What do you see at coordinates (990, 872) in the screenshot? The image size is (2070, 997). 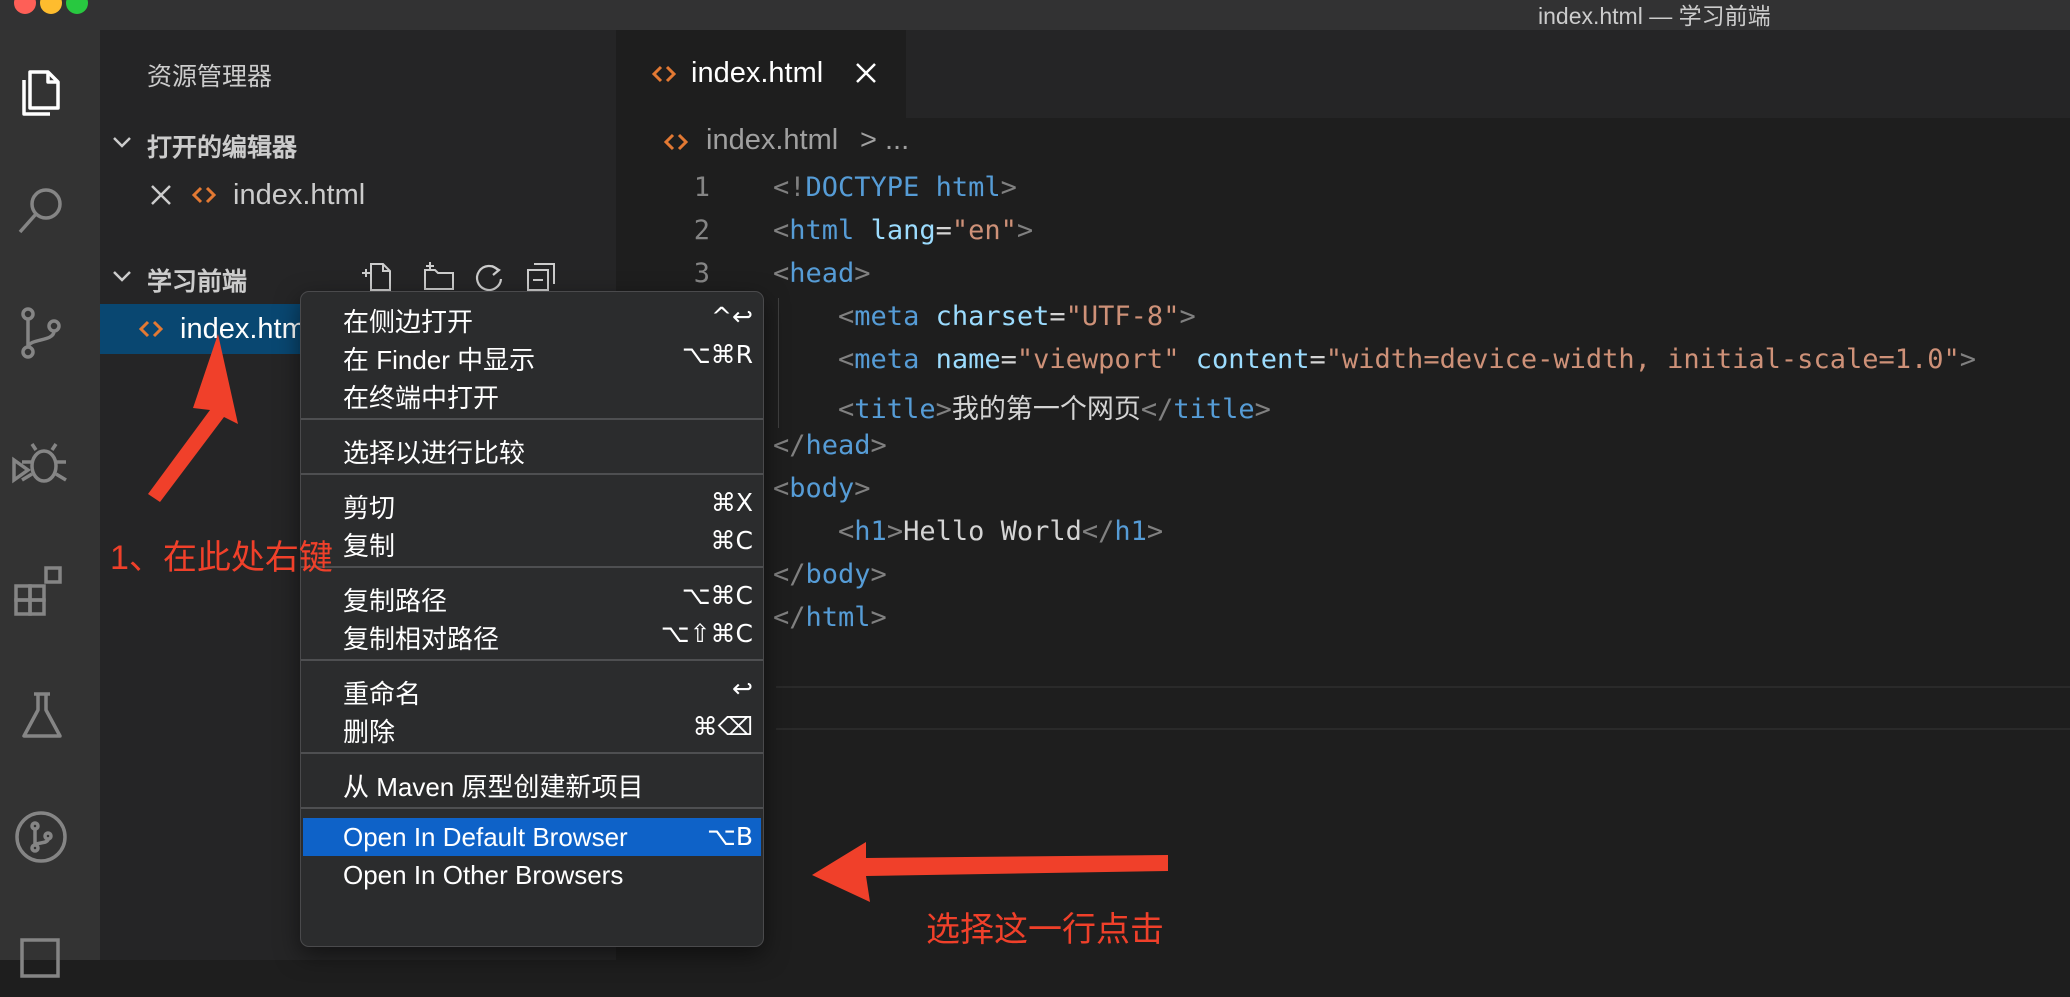 I see `arrow-left-icon` at bounding box center [990, 872].